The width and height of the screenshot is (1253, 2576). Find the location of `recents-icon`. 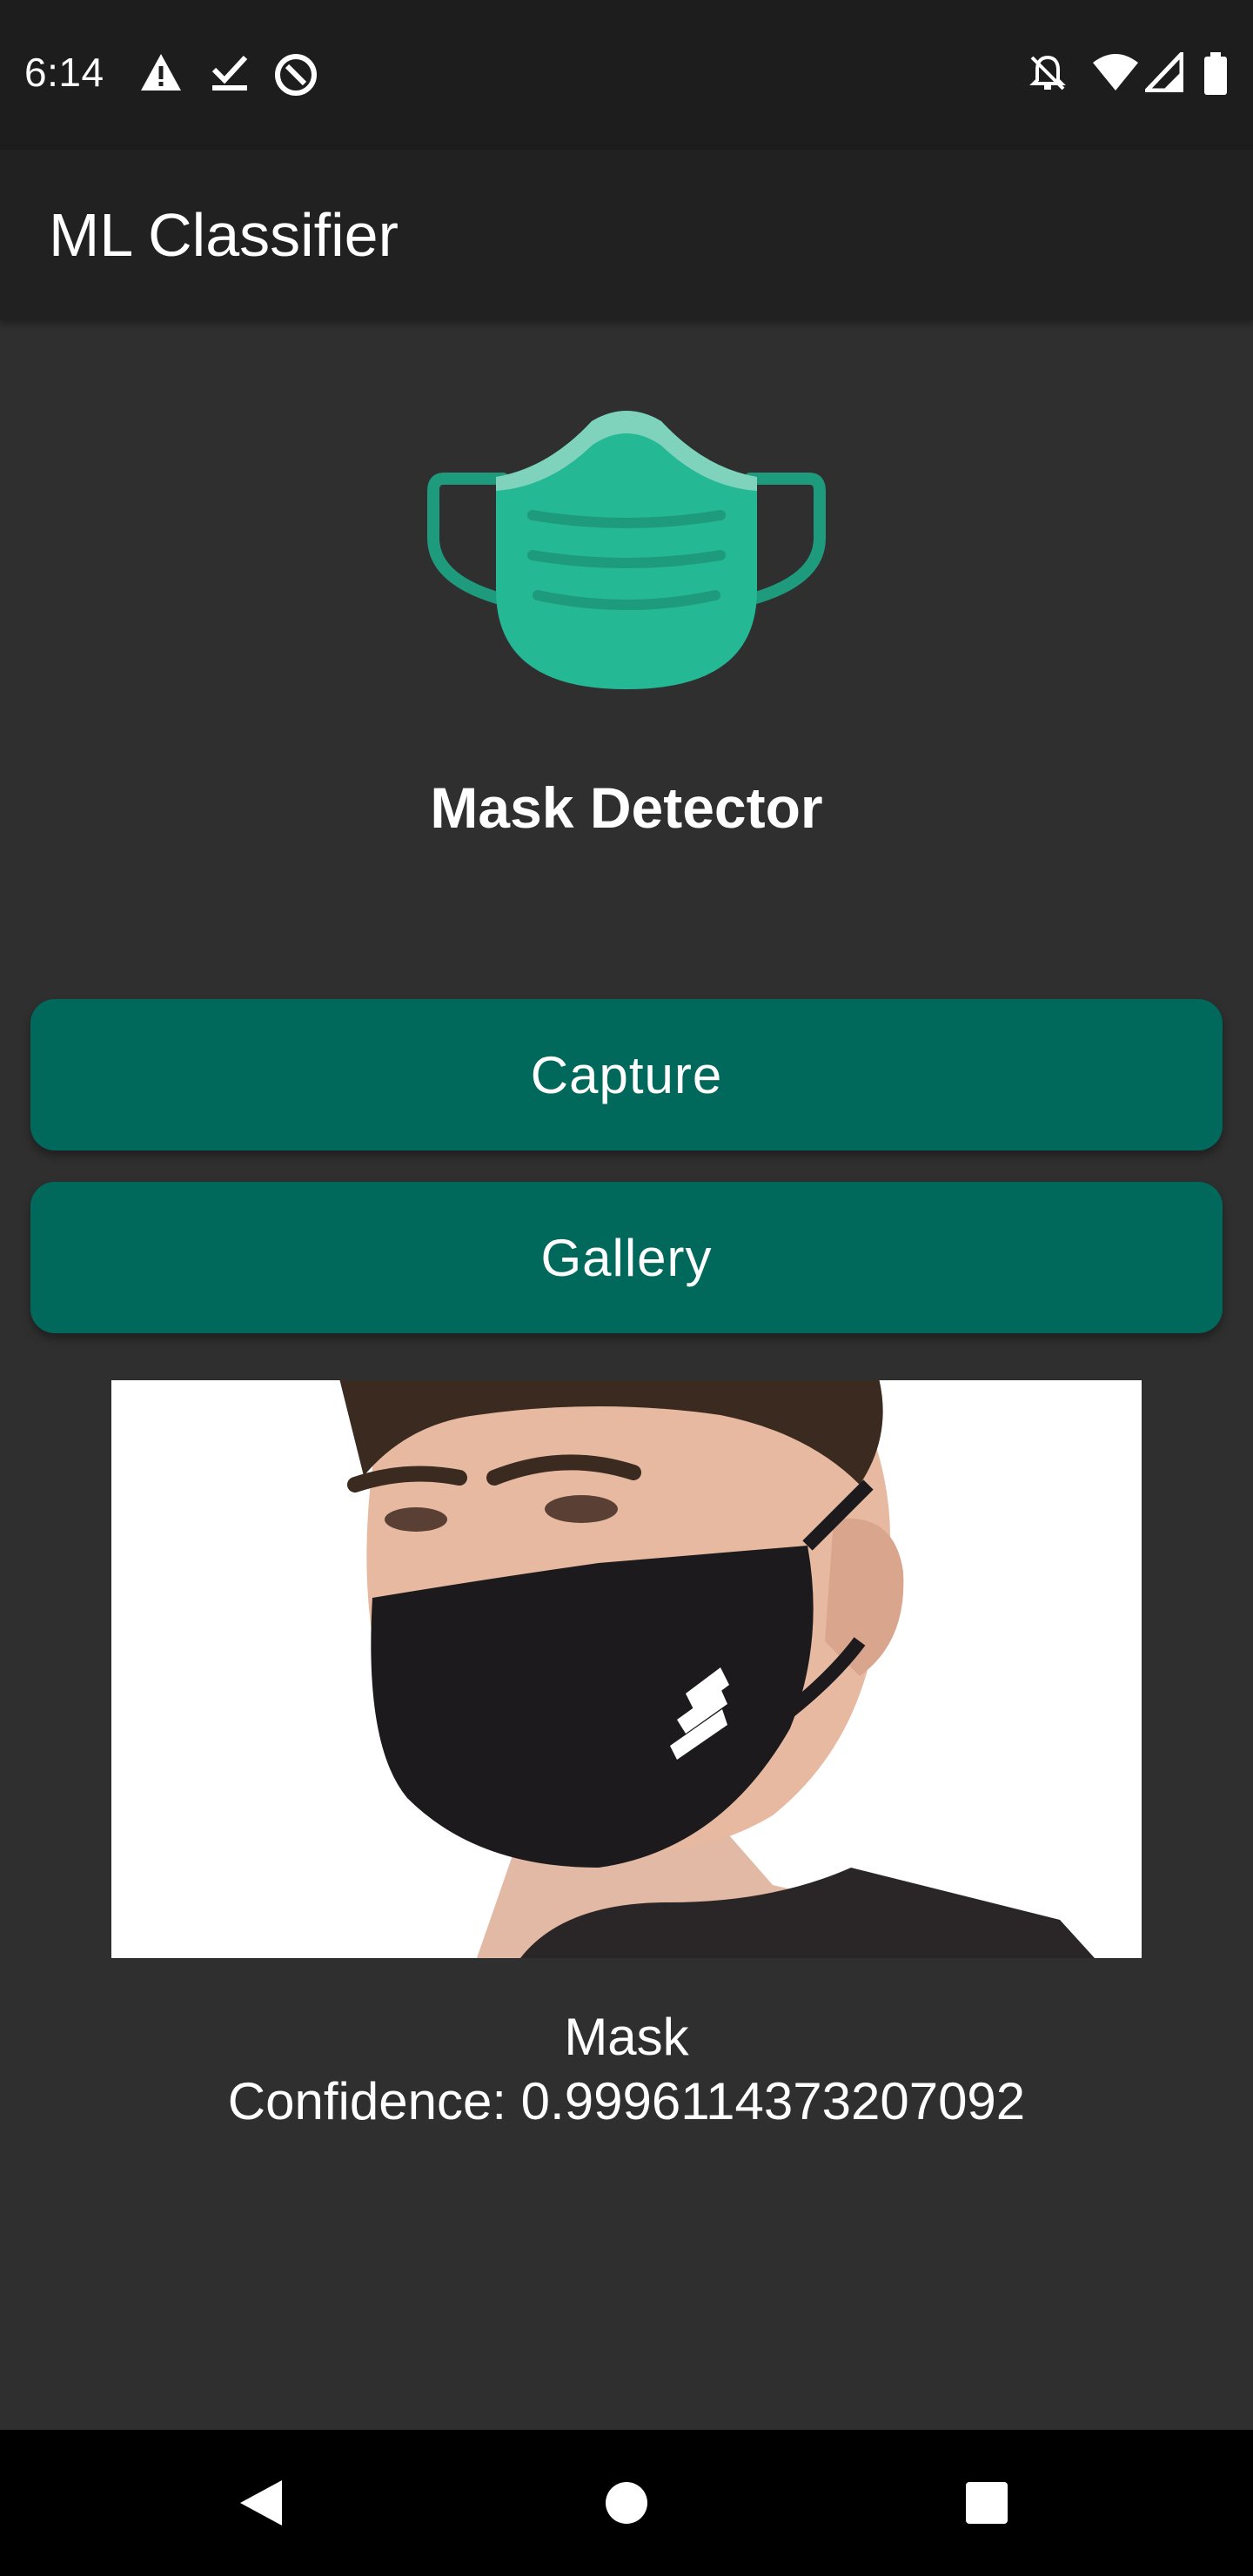

recents-icon is located at coordinates (987, 2503).